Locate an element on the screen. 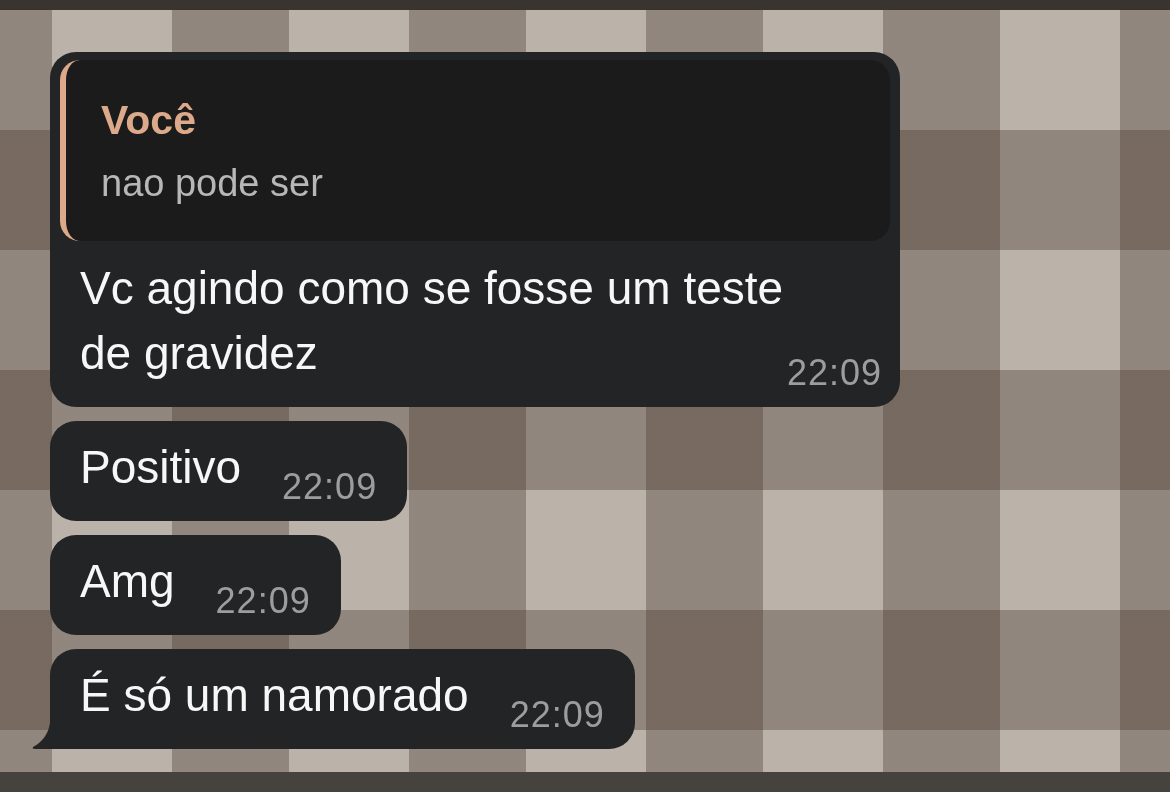 This screenshot has height=792, width=1170. quote-author: Você is located at coordinates (149, 120).